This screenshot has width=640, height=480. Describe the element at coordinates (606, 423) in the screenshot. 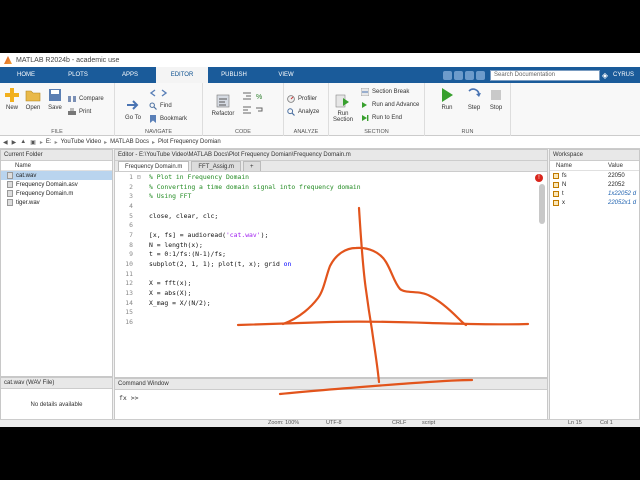

I see `status-column: Col 1` at that location.